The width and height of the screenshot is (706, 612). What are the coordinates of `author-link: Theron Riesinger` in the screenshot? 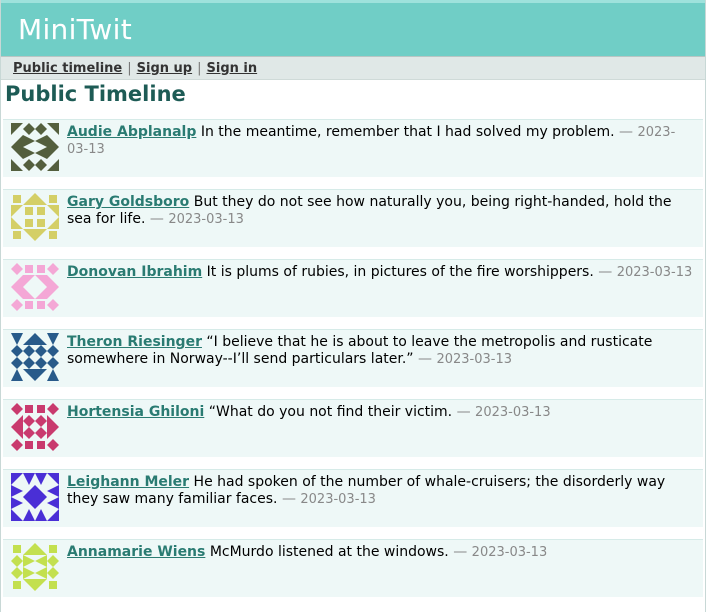 It's located at (134, 342).